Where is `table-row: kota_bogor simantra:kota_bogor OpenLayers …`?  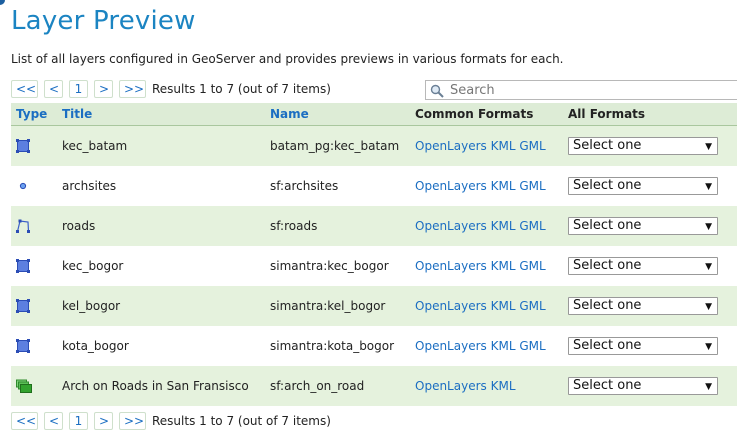 table-row: kota_bogor simantra:kota_bogor OpenLayers … is located at coordinates (374, 346).